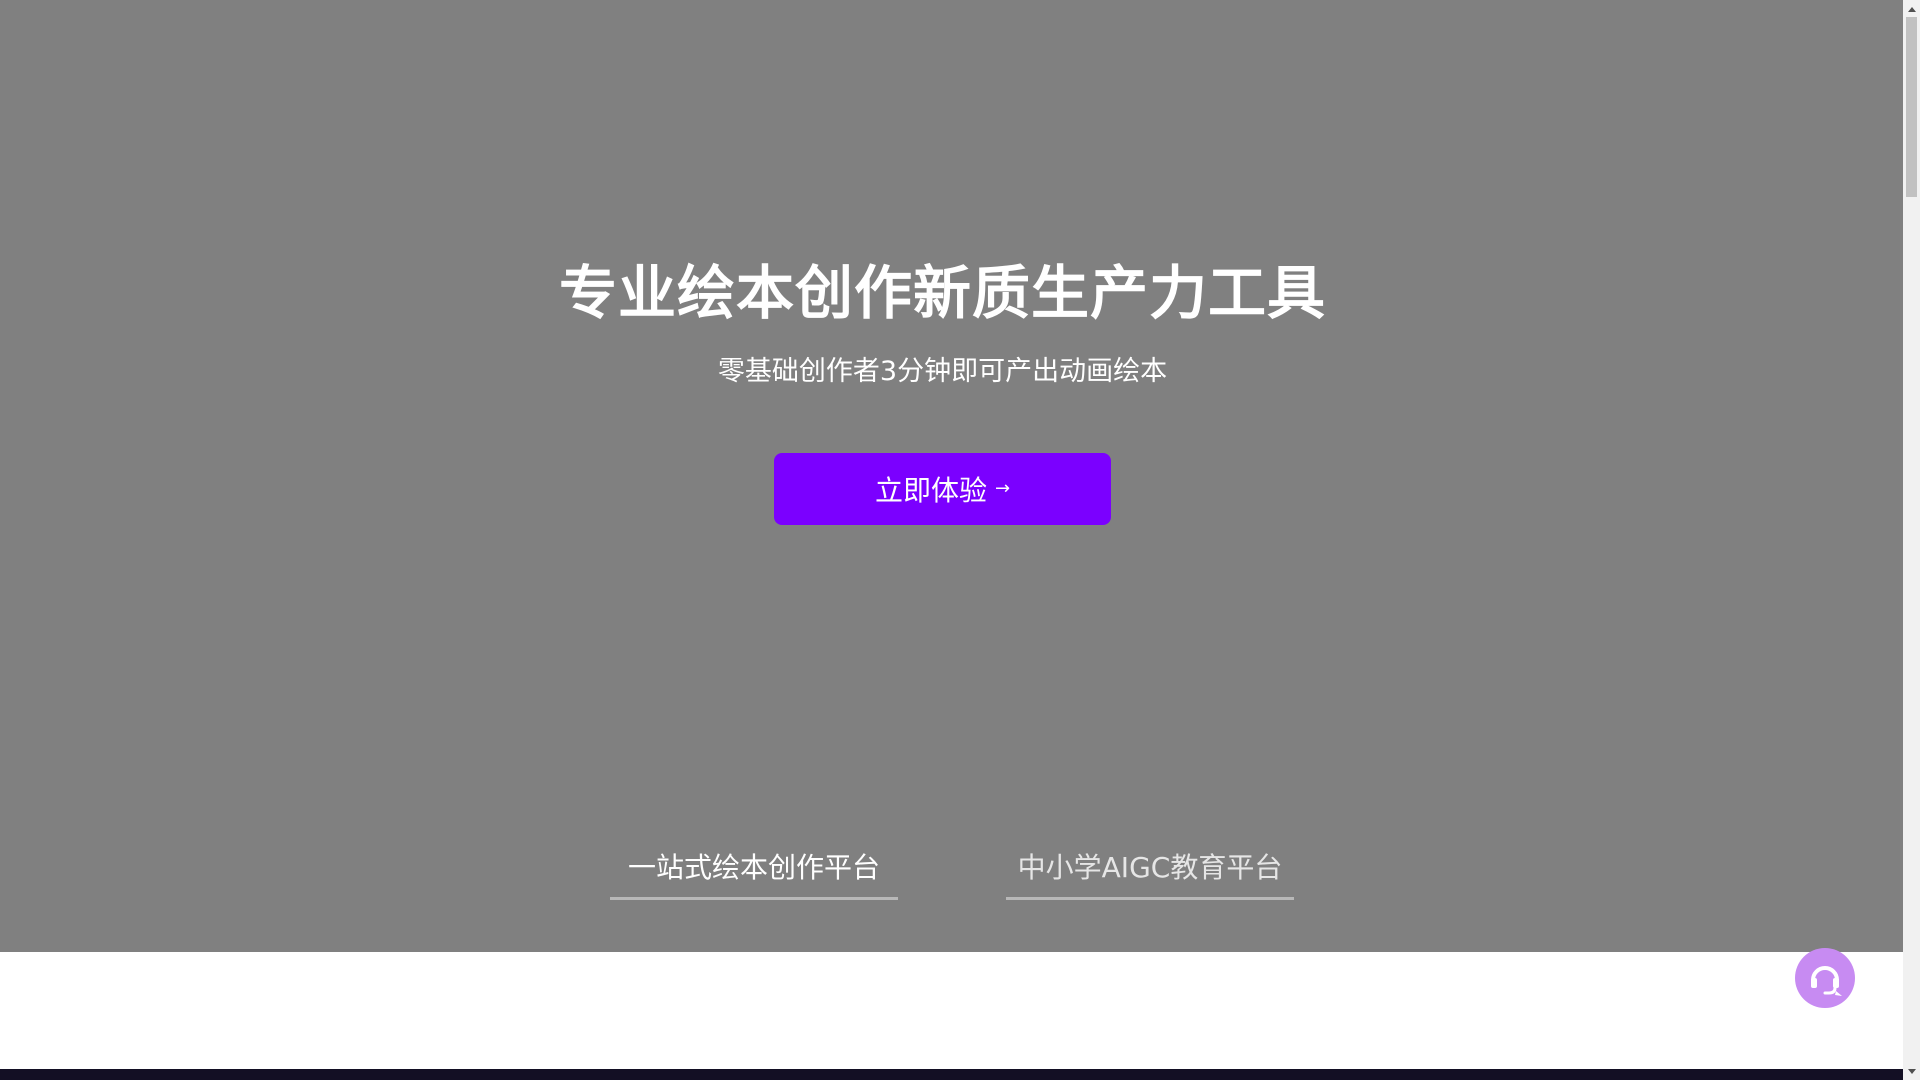 This screenshot has width=1920, height=1080. I want to click on chevron-down-icon, so click(1911, 1071).